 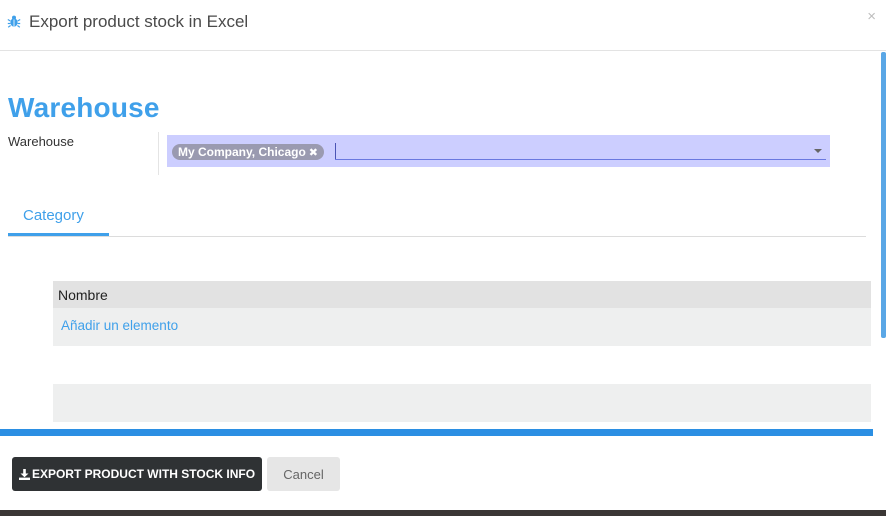 What do you see at coordinates (335, 151) in the screenshot?
I see `text-cursor` at bounding box center [335, 151].